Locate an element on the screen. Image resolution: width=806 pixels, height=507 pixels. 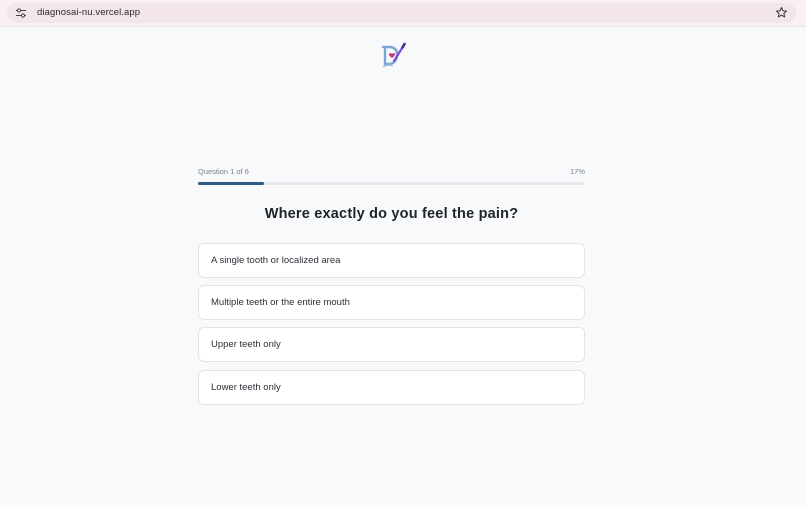
answer-option: A single tooth or localized area is located at coordinates (391, 260).